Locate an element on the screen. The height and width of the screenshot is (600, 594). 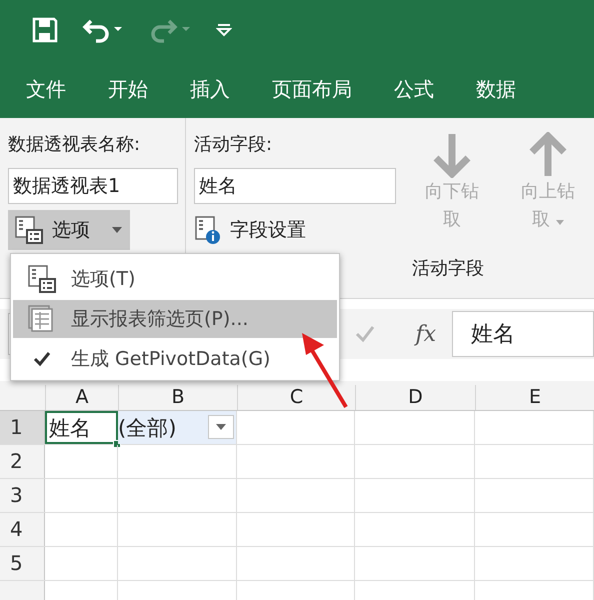
pivot-name-field: 数据透视表1 is located at coordinates (93, 186).